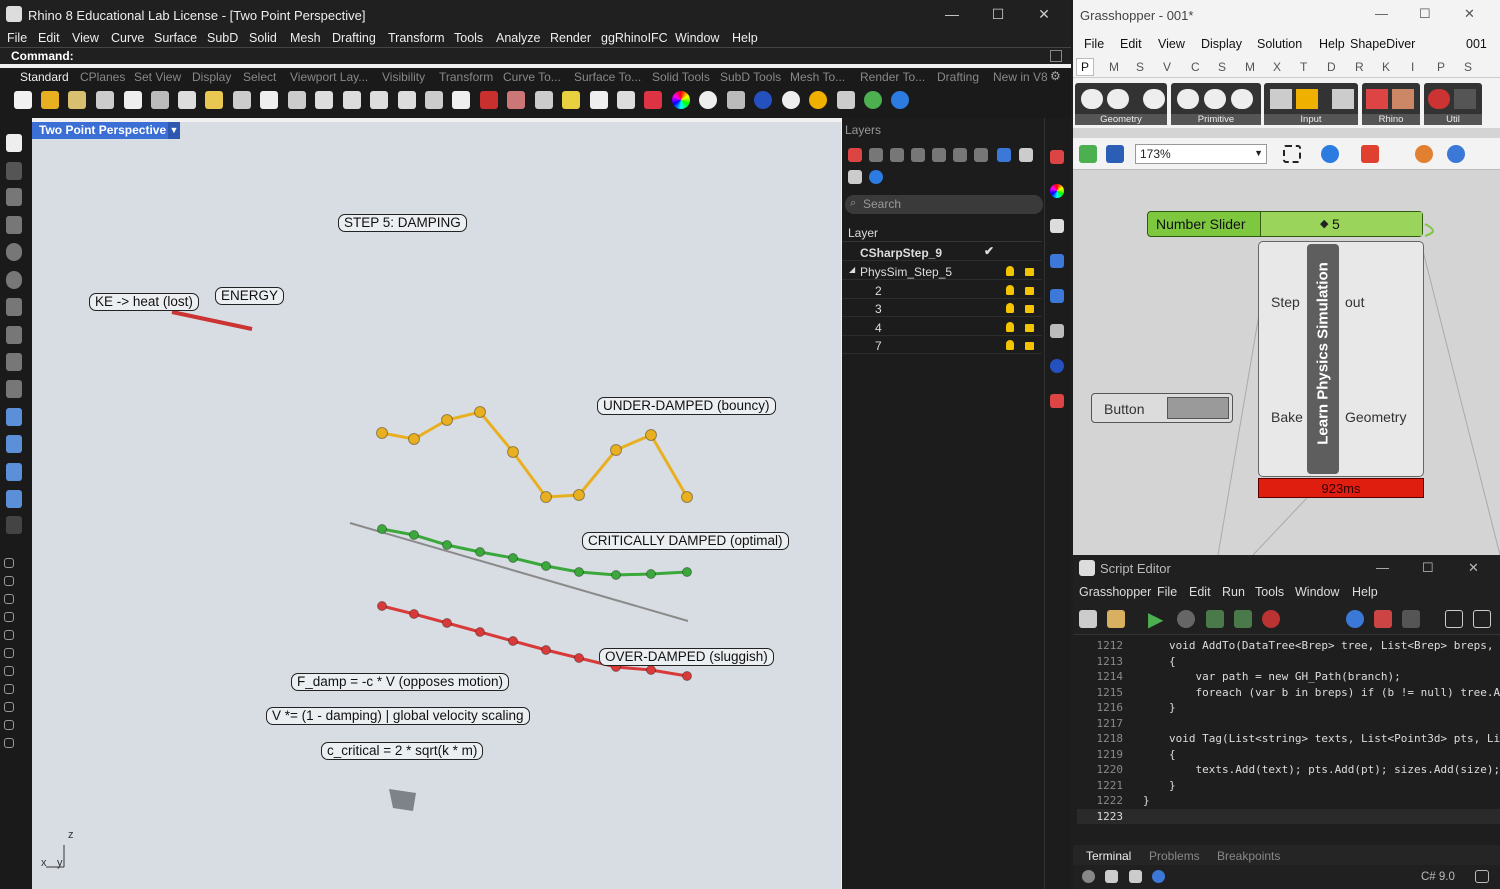  What do you see at coordinates (1375, 417) in the screenshot?
I see `output-geometry: Geometry` at bounding box center [1375, 417].